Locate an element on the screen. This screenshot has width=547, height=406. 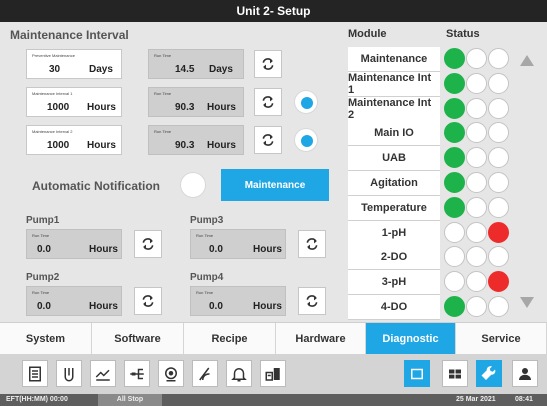
export-glyph is located at coordinates (272, 374).